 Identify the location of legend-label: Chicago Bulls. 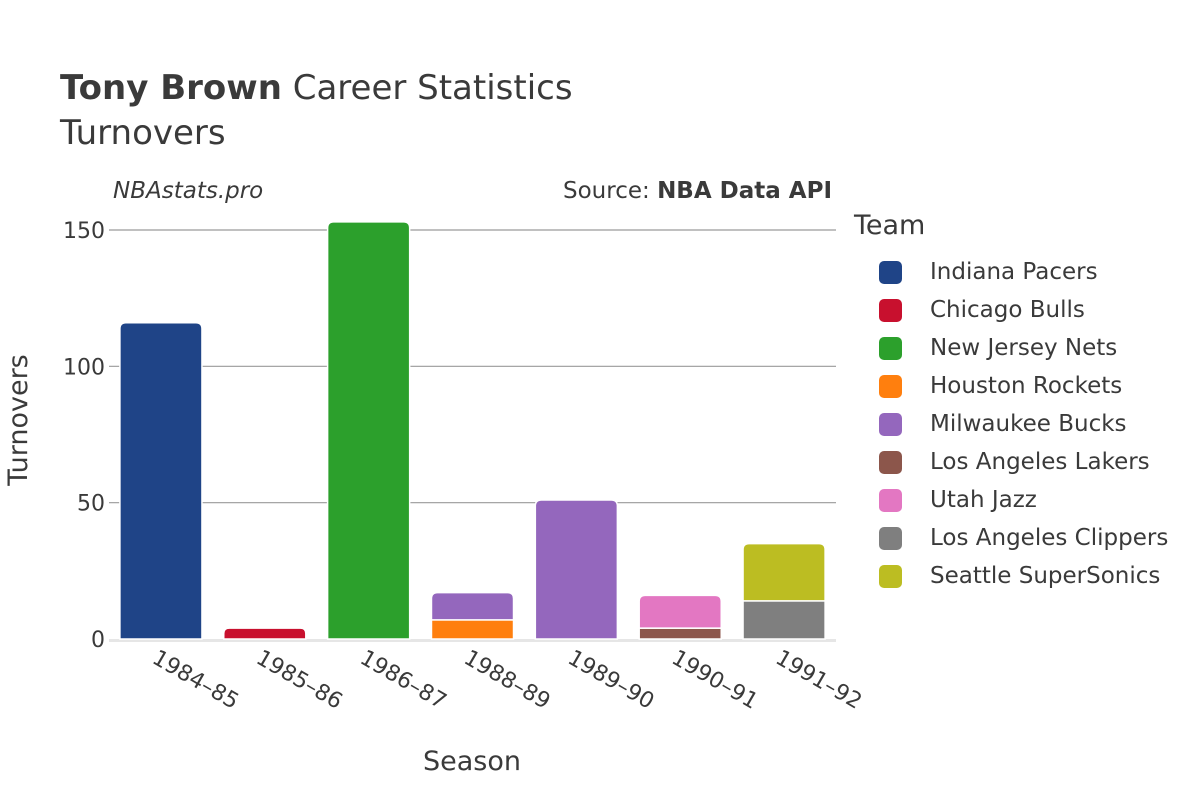
(1007, 310).